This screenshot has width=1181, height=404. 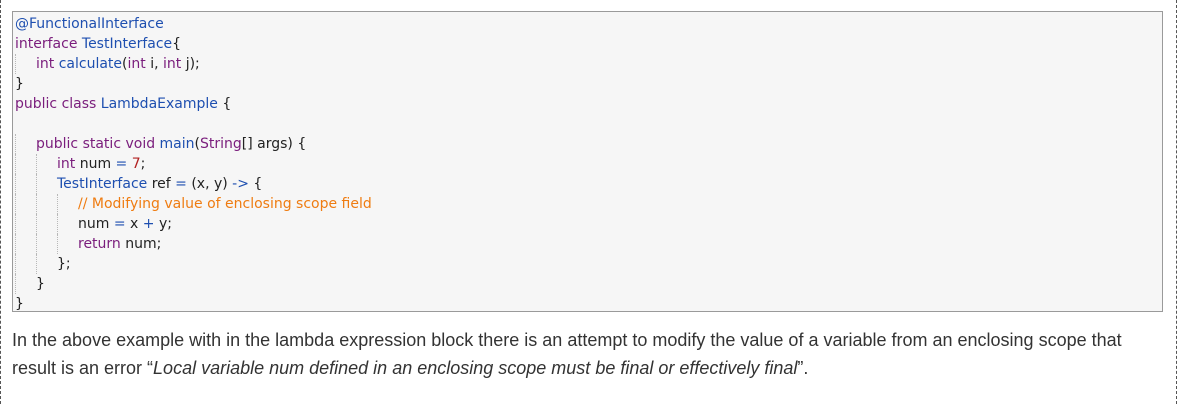 I want to click on code-token: String, so click(x=221, y=144).